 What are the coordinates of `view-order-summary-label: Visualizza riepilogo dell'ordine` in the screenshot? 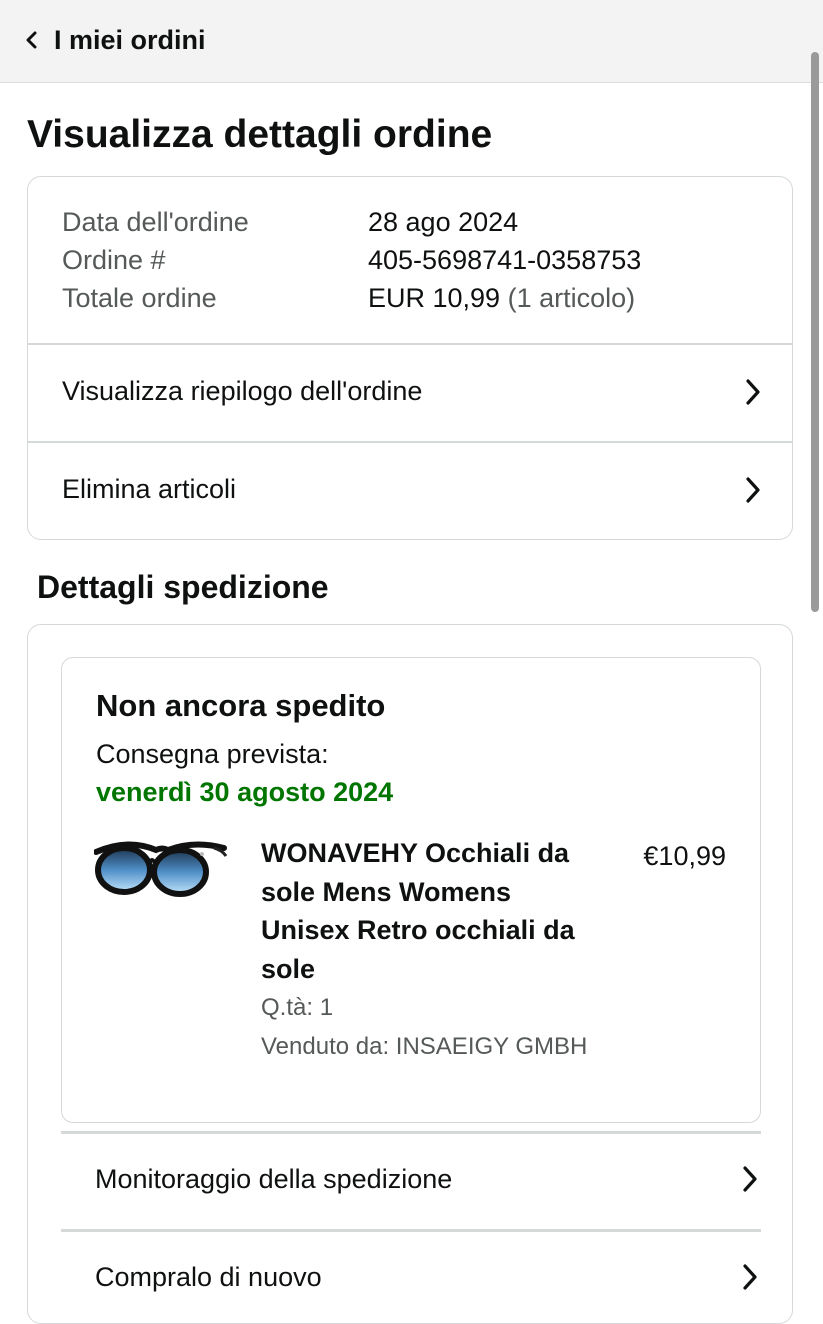 It's located at (242, 391).